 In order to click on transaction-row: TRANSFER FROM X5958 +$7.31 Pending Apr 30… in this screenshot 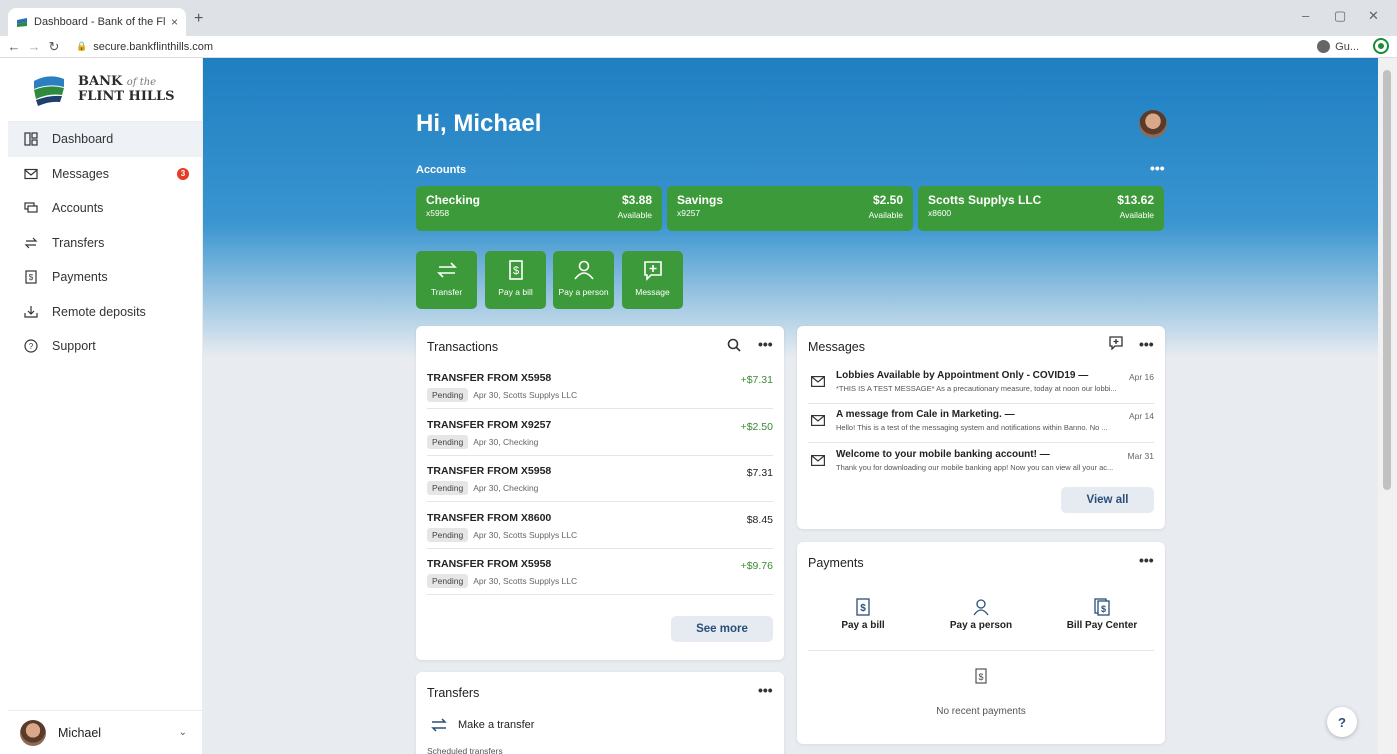, I will do `click(600, 386)`.